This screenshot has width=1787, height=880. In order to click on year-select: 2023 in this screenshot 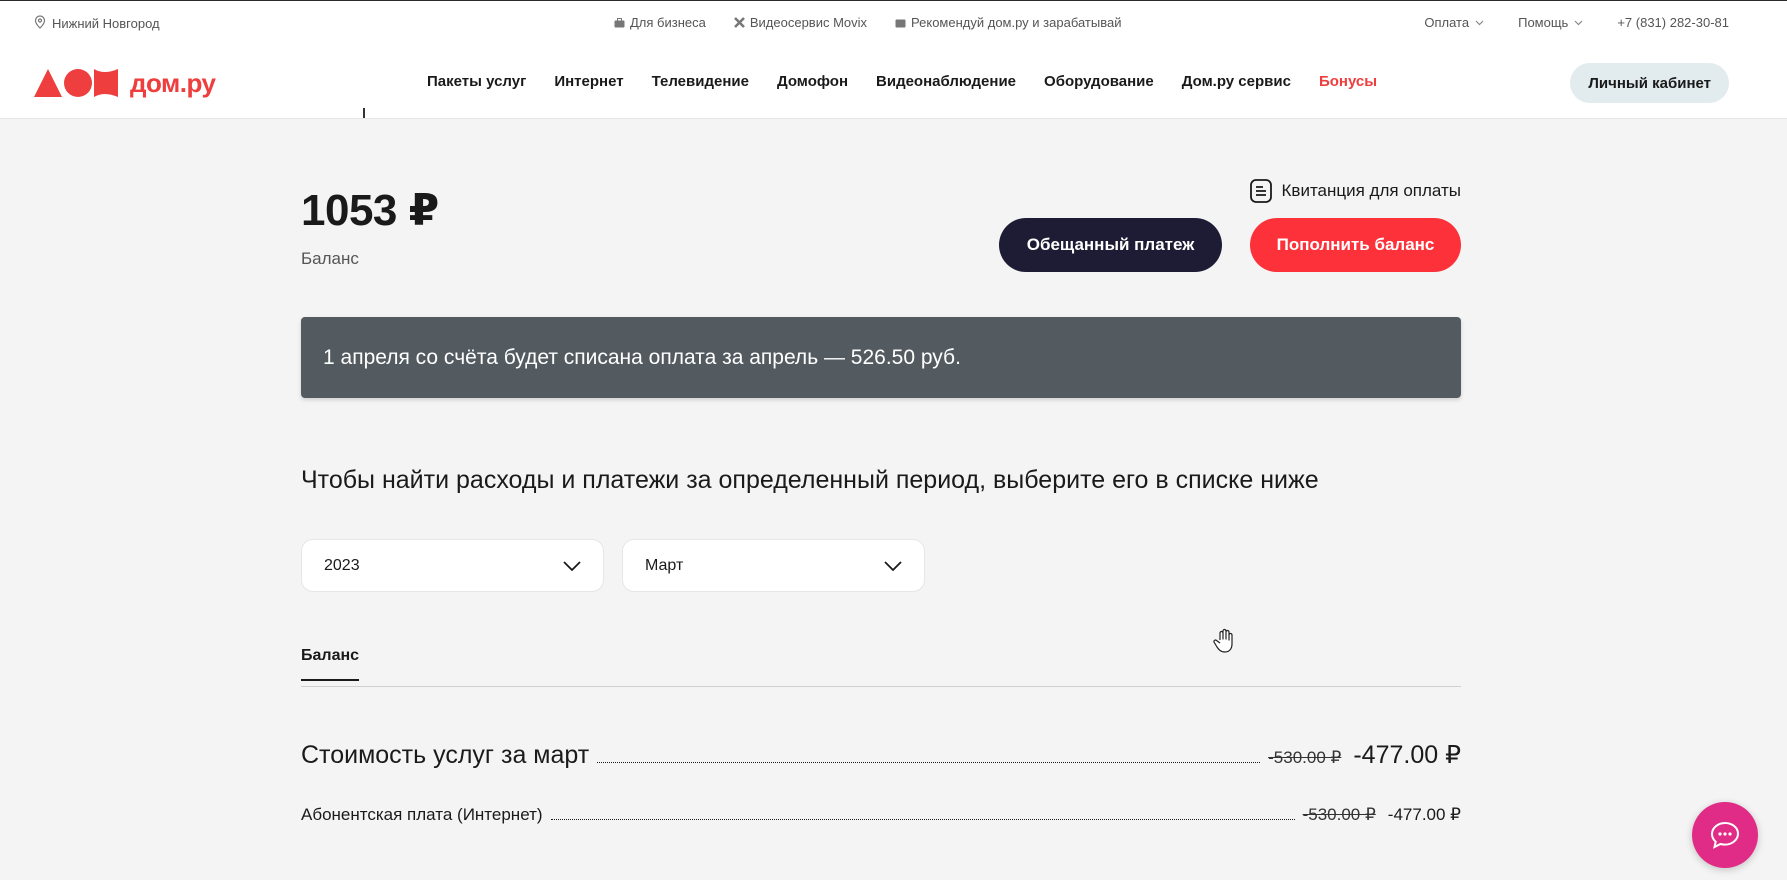, I will do `click(452, 565)`.